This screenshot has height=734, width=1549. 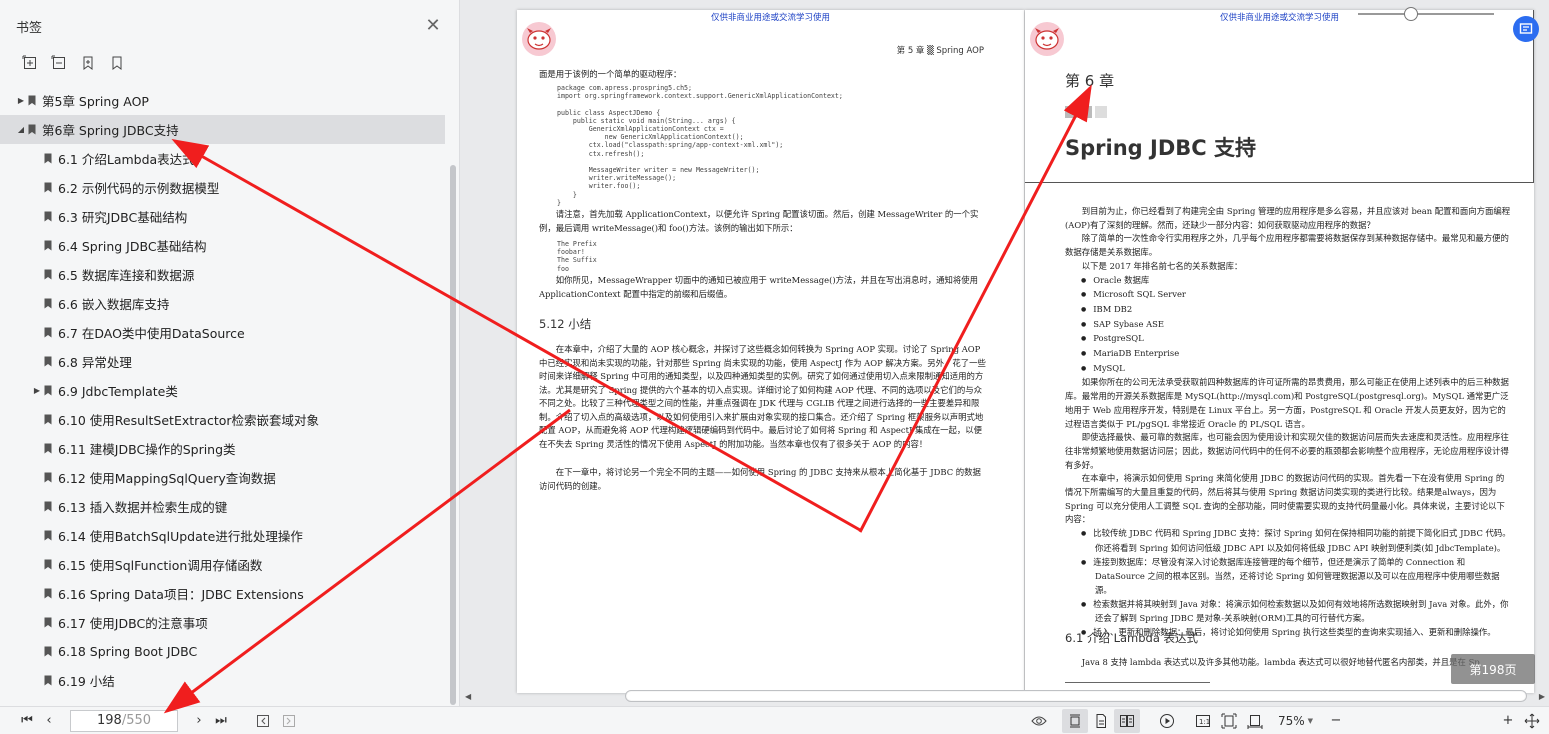 I want to click on bookmark-item: ▶6.13 插入数据并检索生成的键, so click(x=223, y=506).